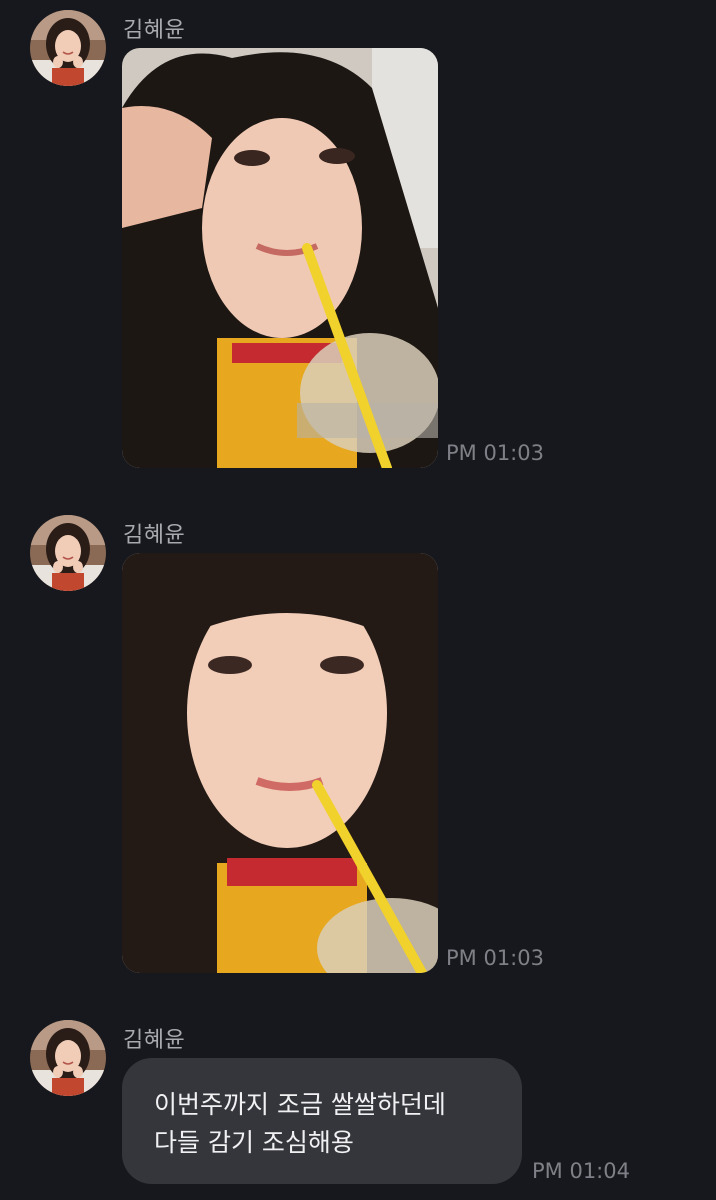 The width and height of the screenshot is (716, 1200). Describe the element at coordinates (300, 1104) in the screenshot. I see `message-text-line-1: 이번주까지 조금 쌀쌀하던데` at that location.